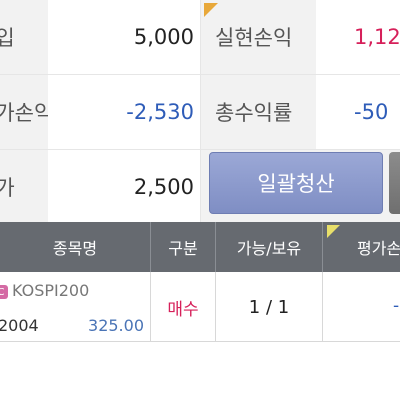 The height and width of the screenshot is (400, 400). Describe the element at coordinates (371, 112) in the screenshot. I see `total-return-value: -50` at that location.